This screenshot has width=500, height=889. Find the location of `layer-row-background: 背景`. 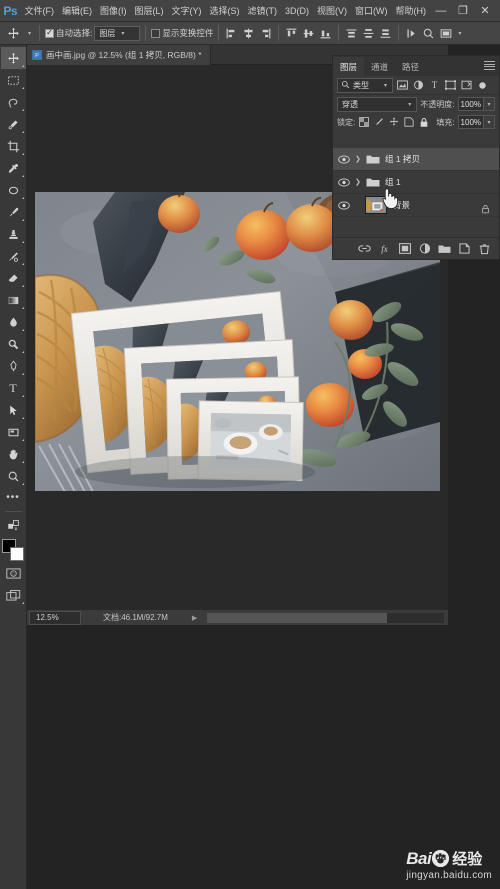

layer-row-background: 背景 is located at coordinates (416, 205).